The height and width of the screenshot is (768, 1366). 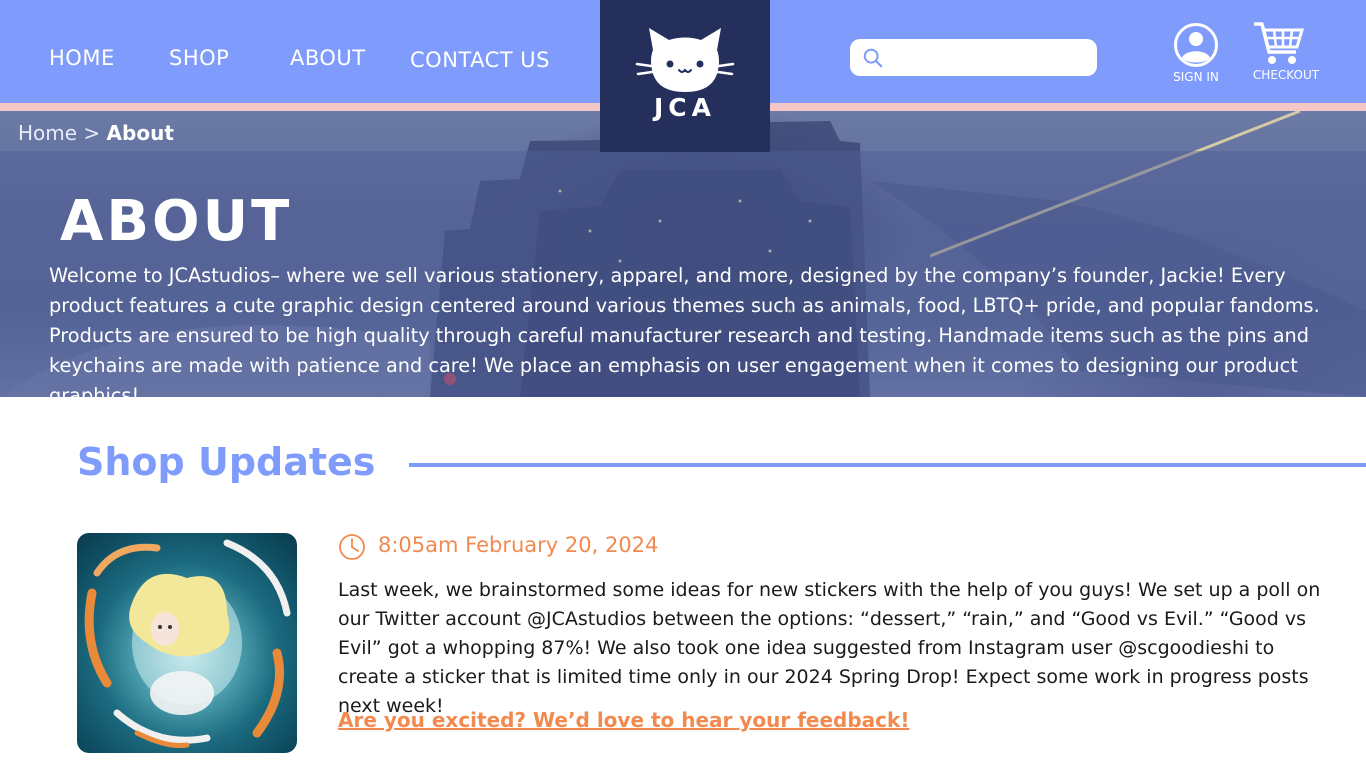 What do you see at coordinates (887, 465) in the screenshot?
I see `section-divider` at bounding box center [887, 465].